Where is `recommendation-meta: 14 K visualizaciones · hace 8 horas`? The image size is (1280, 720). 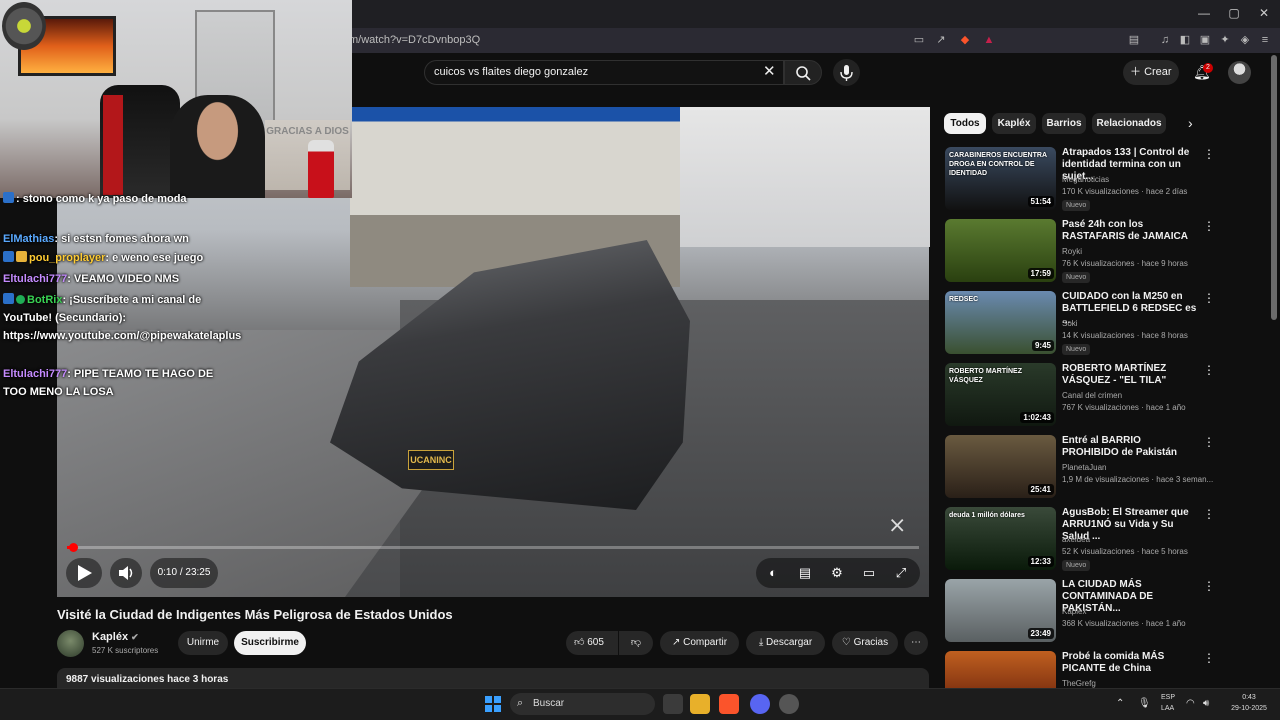
recommendation-meta: 14 K visualizaciones · hace 8 horas is located at coordinates (1125, 335).